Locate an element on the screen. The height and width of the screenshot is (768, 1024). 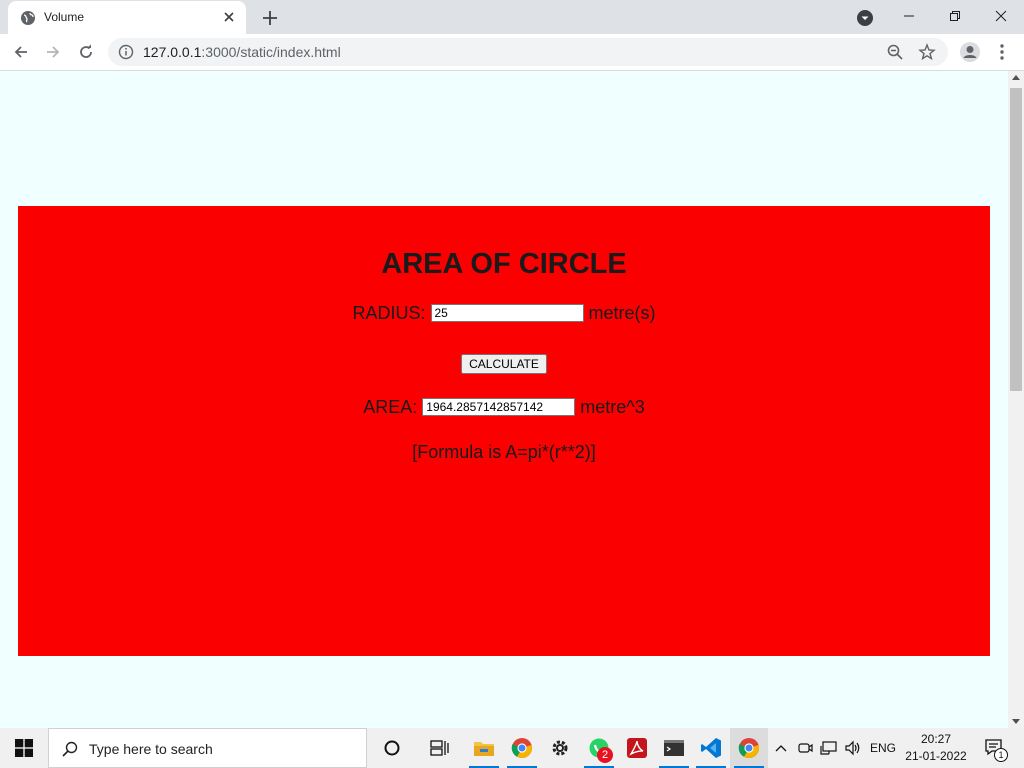
restore-button is located at coordinates (955, 16).